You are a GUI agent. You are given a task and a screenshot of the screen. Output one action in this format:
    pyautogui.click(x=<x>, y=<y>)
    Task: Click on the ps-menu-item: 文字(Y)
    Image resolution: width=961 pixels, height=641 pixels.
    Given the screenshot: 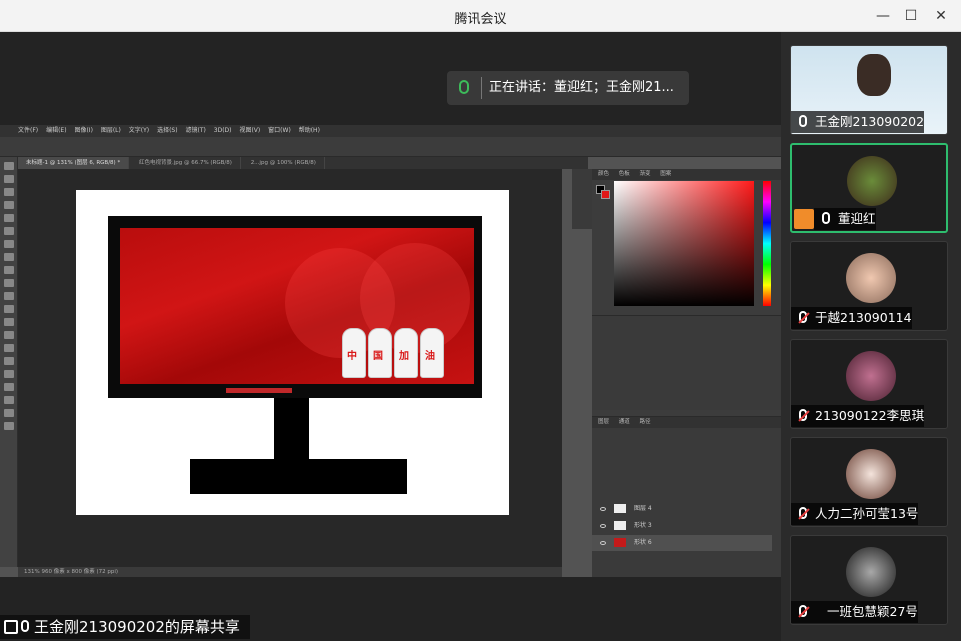 What is the action you would take?
    pyautogui.click(x=139, y=130)
    